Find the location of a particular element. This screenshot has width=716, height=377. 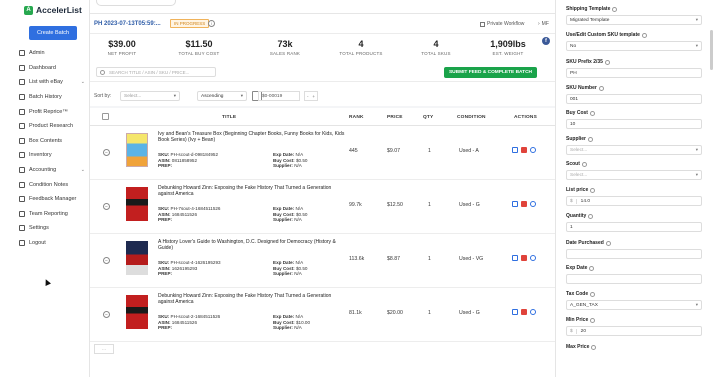

field-input: PH is located at coordinates (634, 73).